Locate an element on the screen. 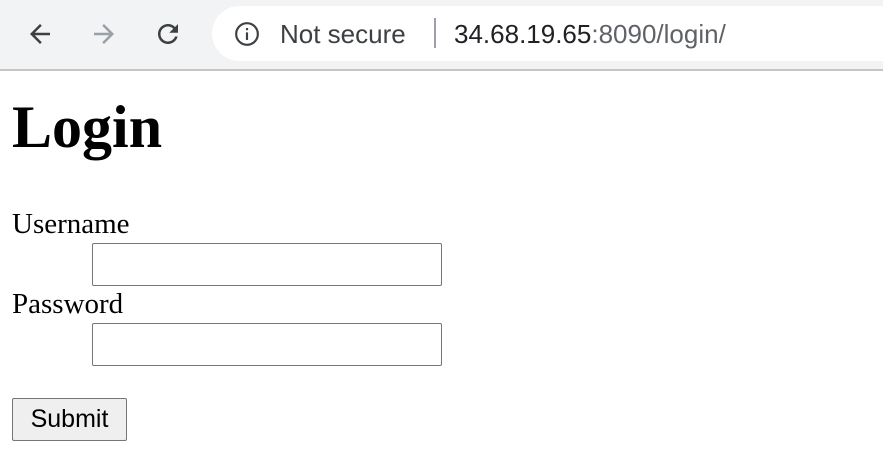 This screenshot has height=449, width=883. forward-button is located at coordinates (104, 34).